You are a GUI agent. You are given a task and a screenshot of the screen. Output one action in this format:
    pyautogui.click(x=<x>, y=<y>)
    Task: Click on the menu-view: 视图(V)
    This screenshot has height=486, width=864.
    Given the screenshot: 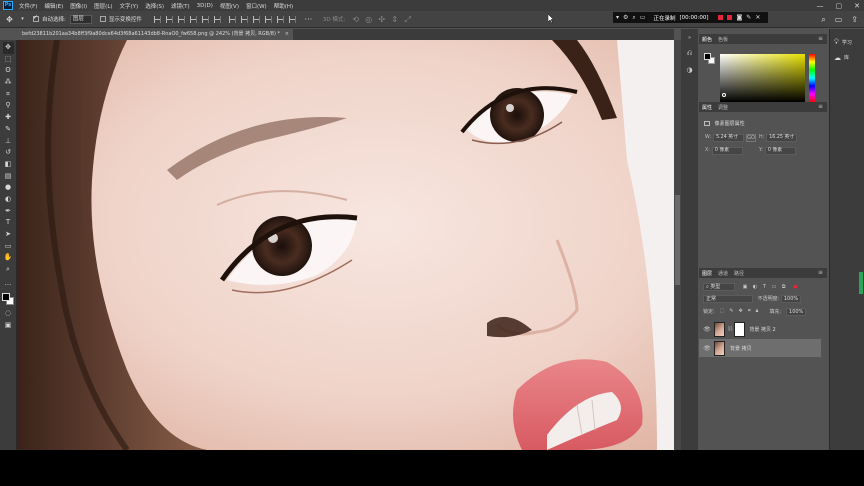 What is the action you would take?
    pyautogui.click(x=229, y=6)
    